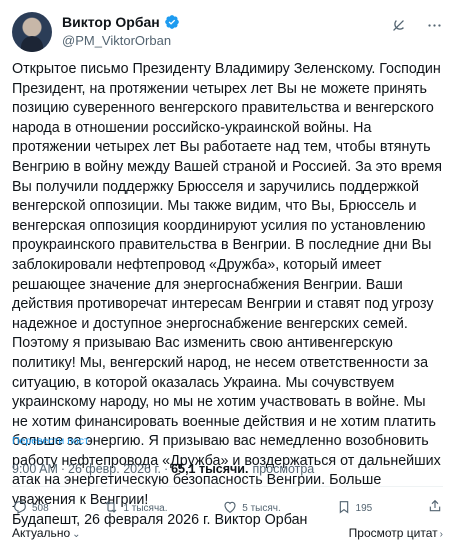  I want to click on reply-button: 508, so click(30, 508).